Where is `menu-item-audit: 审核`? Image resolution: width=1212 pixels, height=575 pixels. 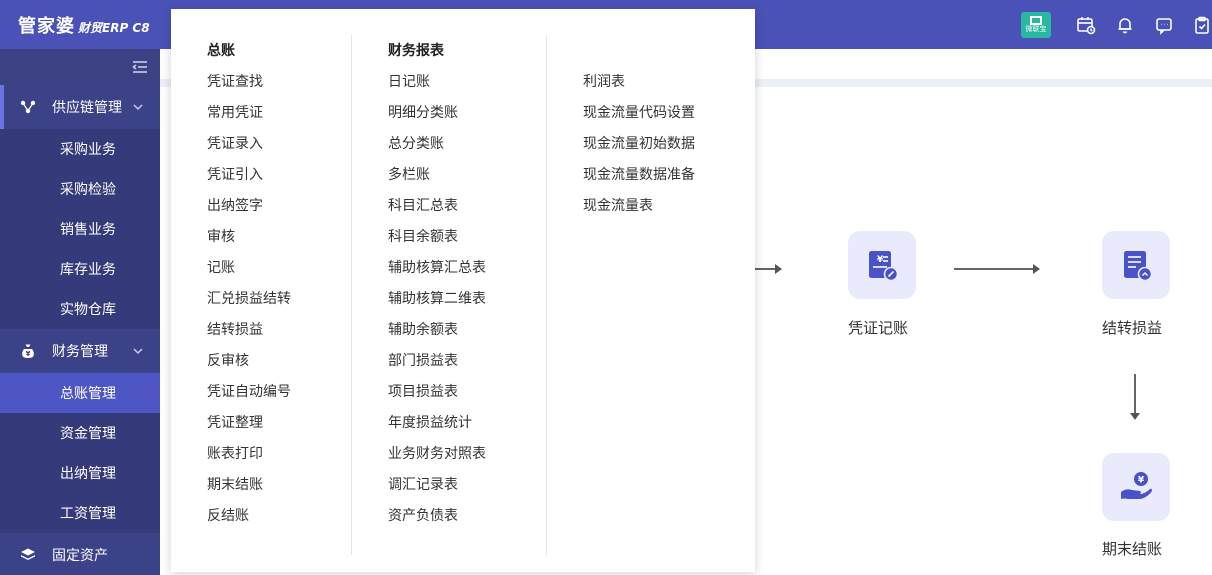 menu-item-audit: 审核 is located at coordinates (249, 236).